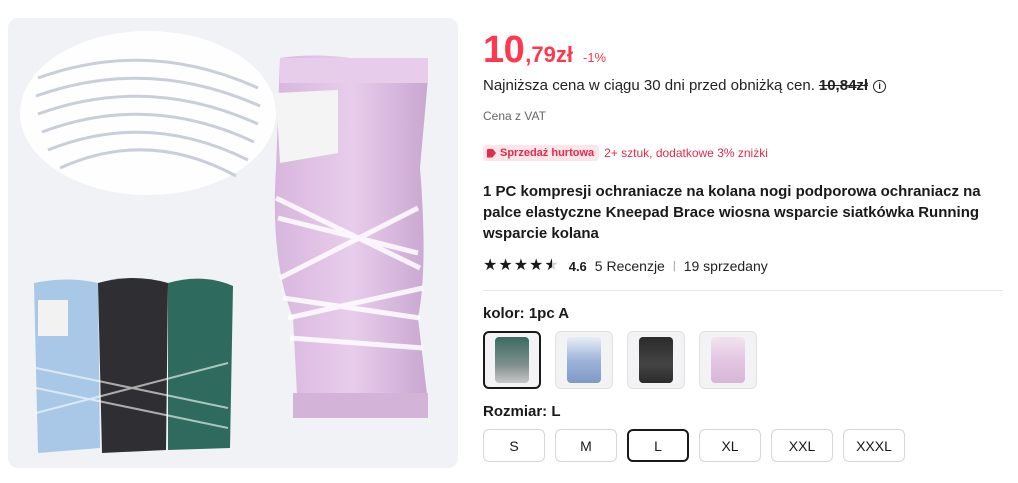 This screenshot has height=483, width=1018. Describe the element at coordinates (630, 266) in the screenshot. I see `reviews-link: 5 Recenzje` at that location.